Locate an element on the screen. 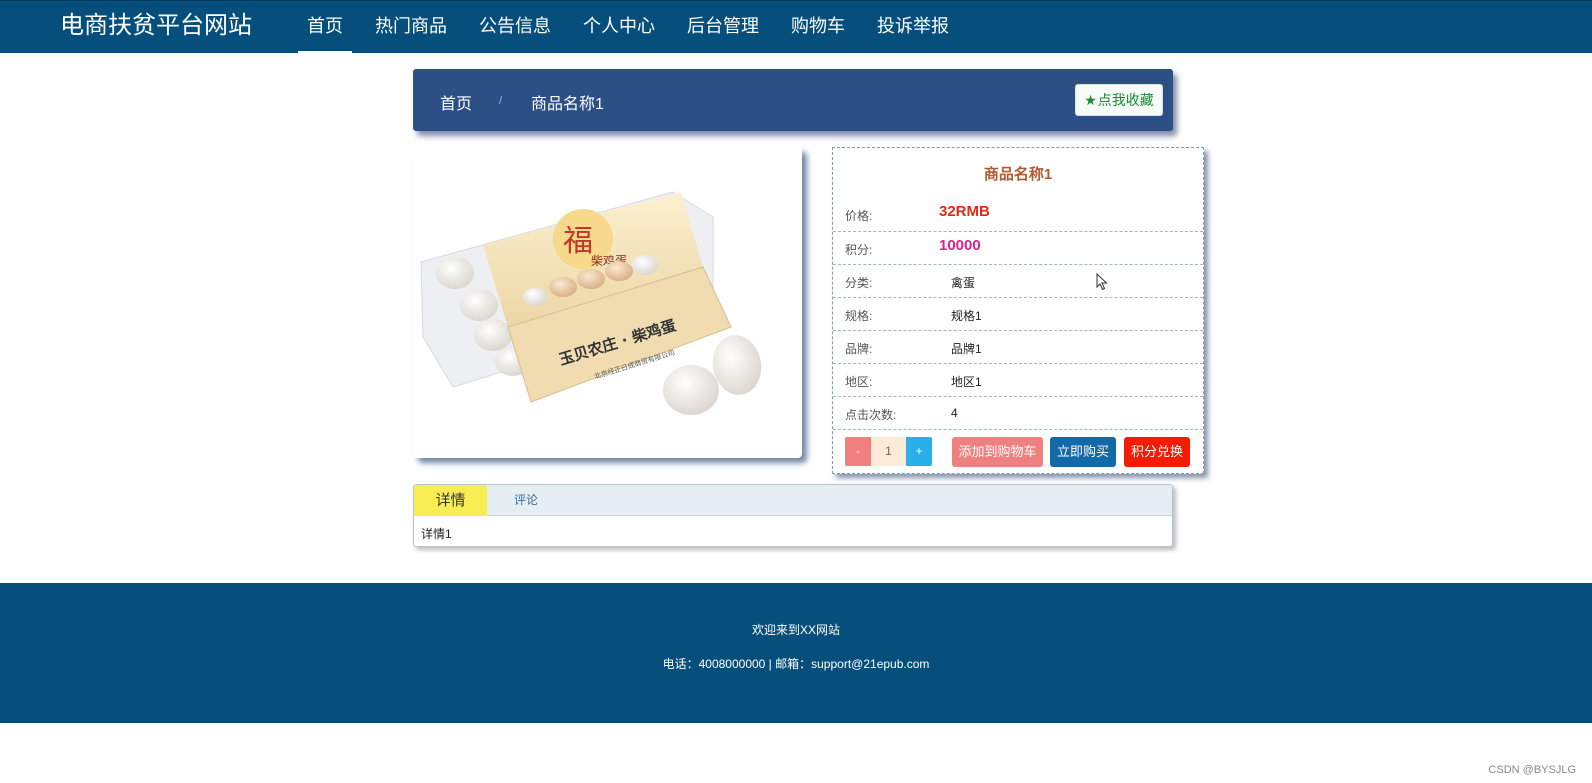  nav-item-cart: 购物车 is located at coordinates (818, 27).